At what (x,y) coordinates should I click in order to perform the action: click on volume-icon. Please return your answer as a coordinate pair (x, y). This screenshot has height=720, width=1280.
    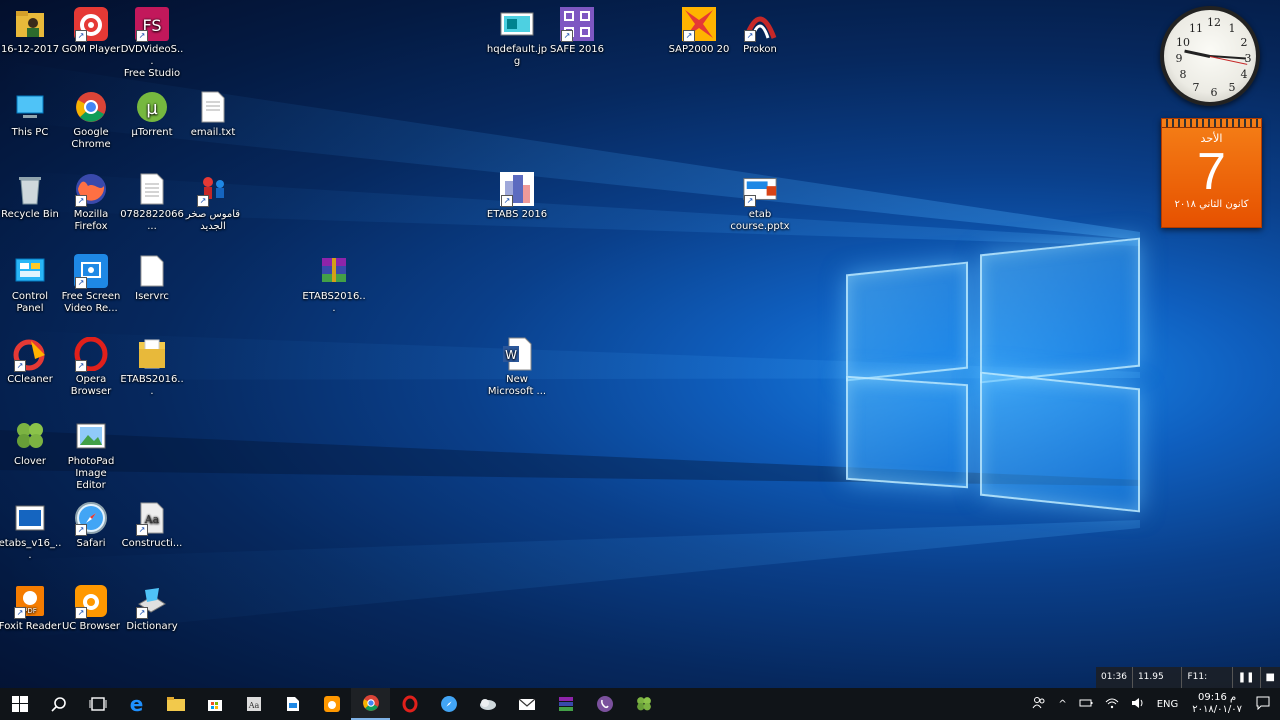
    Looking at the image, I should click on (1138, 704).